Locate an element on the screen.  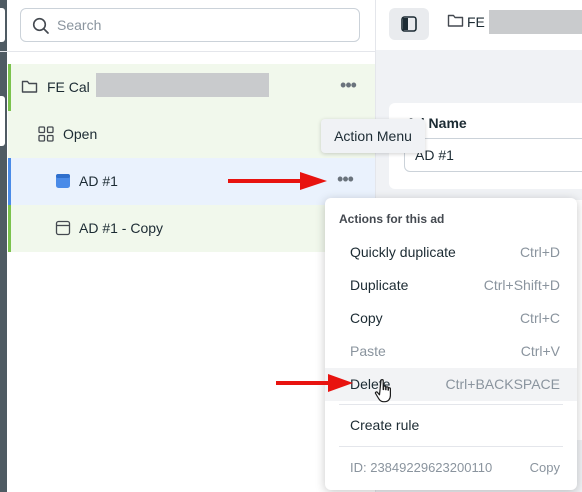
panel-toggle-button is located at coordinates (409, 24).